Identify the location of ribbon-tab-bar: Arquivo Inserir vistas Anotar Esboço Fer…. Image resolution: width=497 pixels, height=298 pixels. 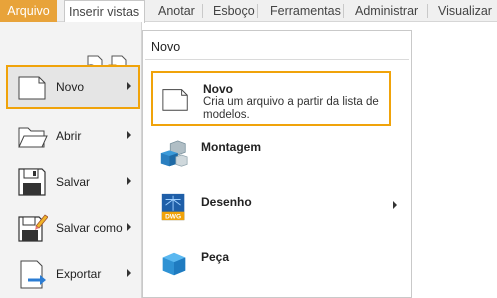
(248, 11).